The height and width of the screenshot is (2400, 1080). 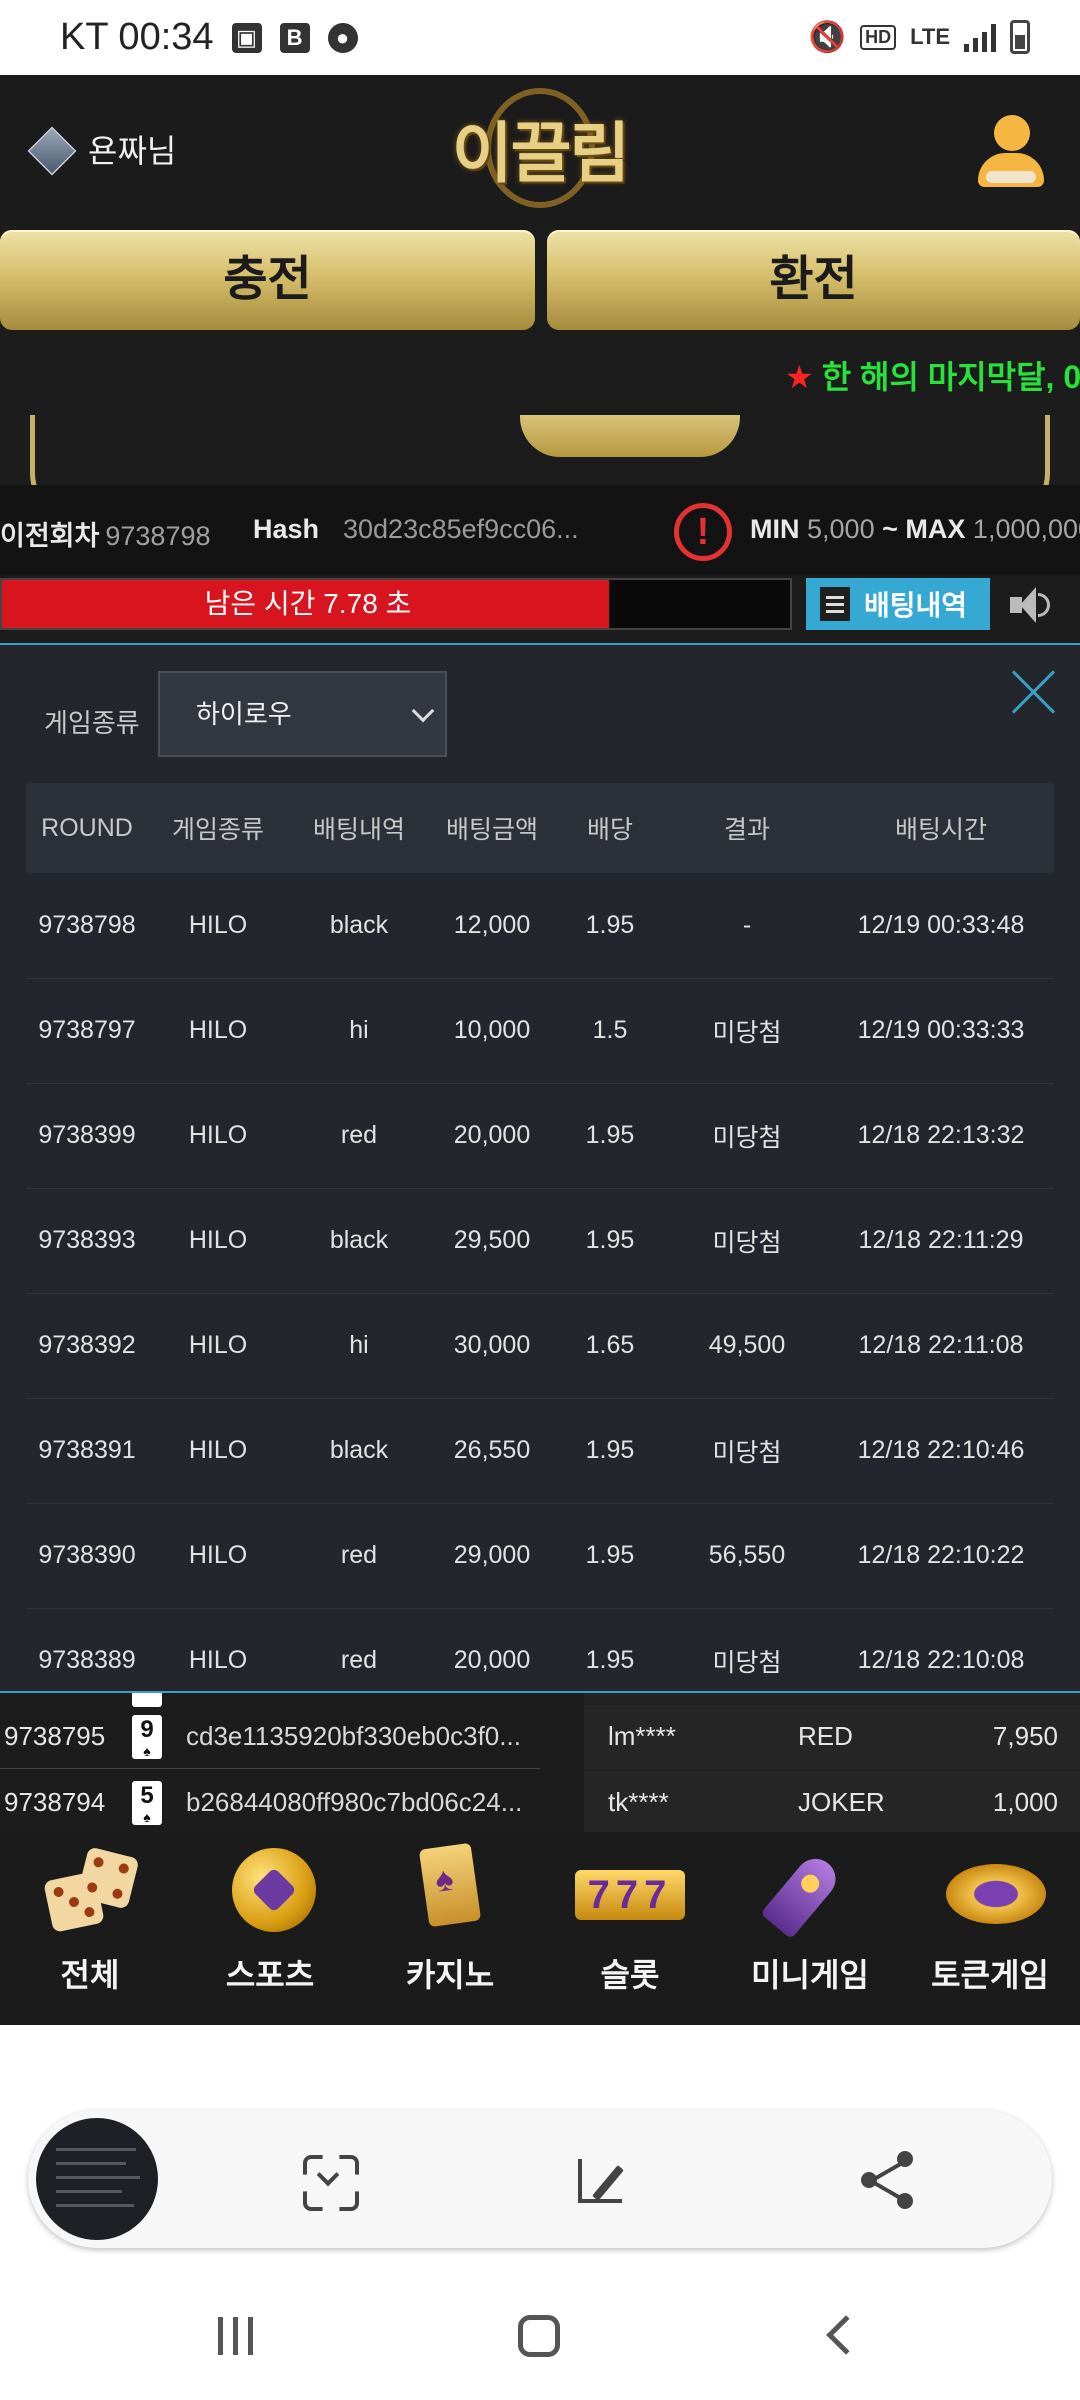 What do you see at coordinates (799, 377) in the screenshot?
I see `star-icon: ★` at bounding box center [799, 377].